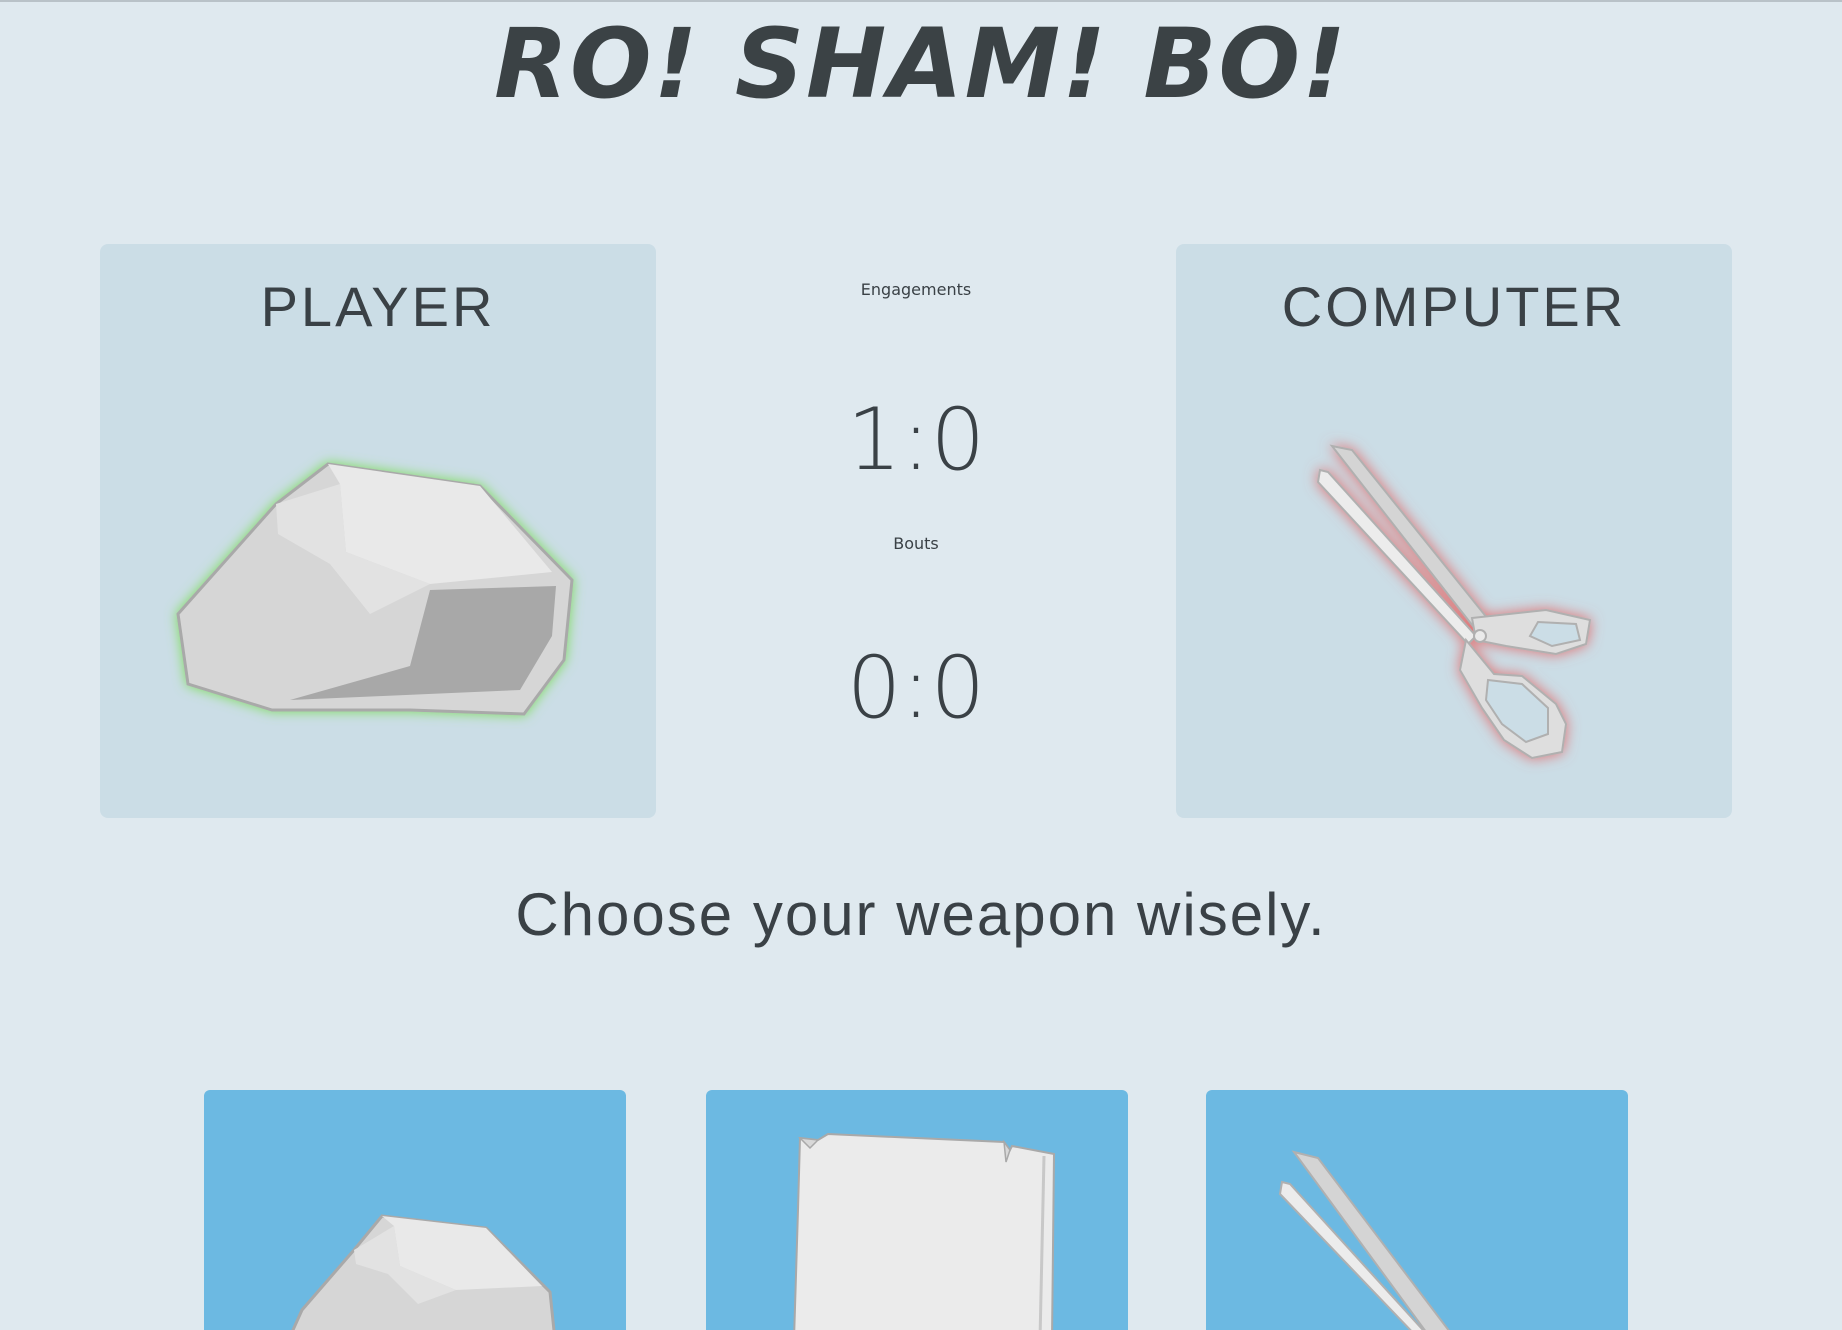 The width and height of the screenshot is (1842, 1330). Describe the element at coordinates (1454, 306) in the screenshot. I see `computer-label: COMPUTER` at that location.